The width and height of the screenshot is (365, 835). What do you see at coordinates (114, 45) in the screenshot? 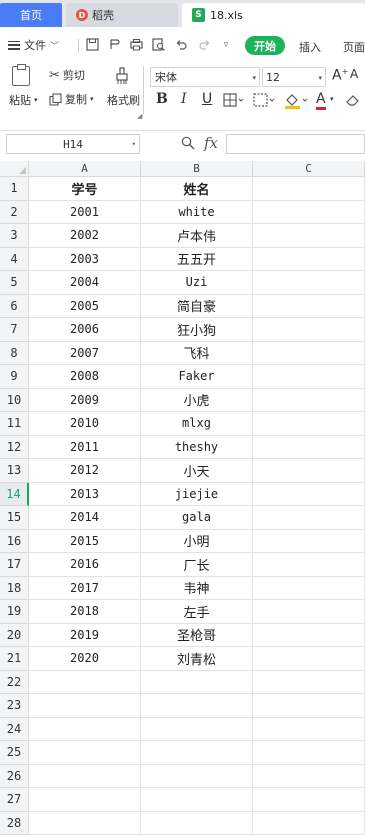
I see `export-pdf-icon` at bounding box center [114, 45].